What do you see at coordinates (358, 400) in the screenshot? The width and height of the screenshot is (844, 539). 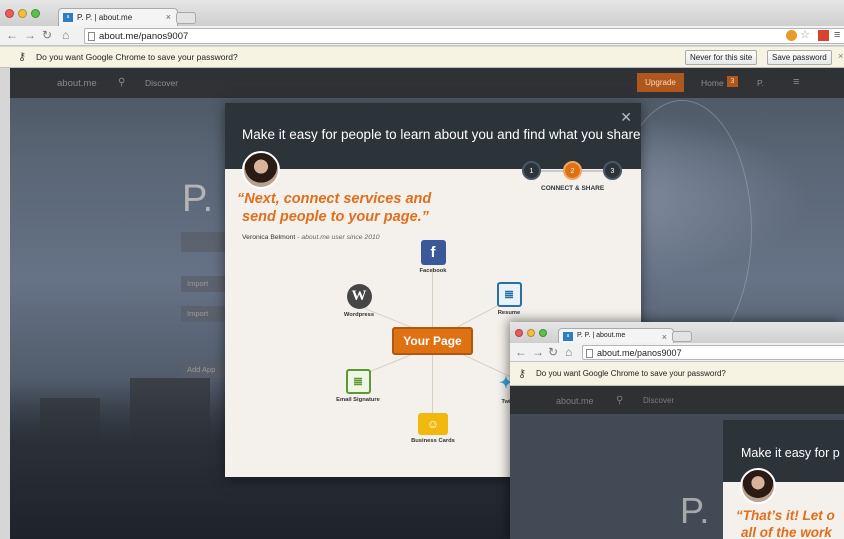 I see `email-signature-label: Email Signature` at bounding box center [358, 400].